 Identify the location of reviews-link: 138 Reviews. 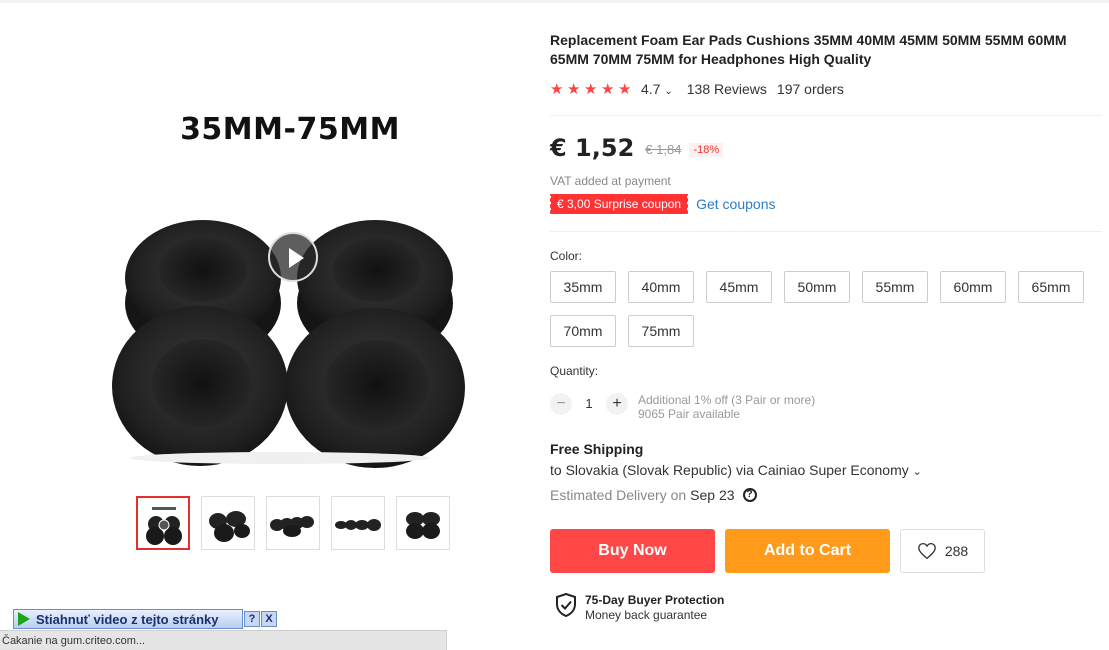
(727, 89).